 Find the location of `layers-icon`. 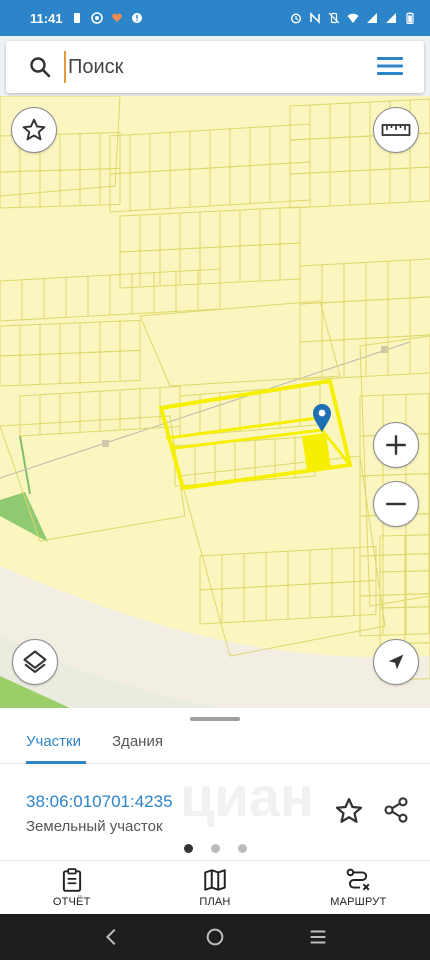

layers-icon is located at coordinates (35, 661).